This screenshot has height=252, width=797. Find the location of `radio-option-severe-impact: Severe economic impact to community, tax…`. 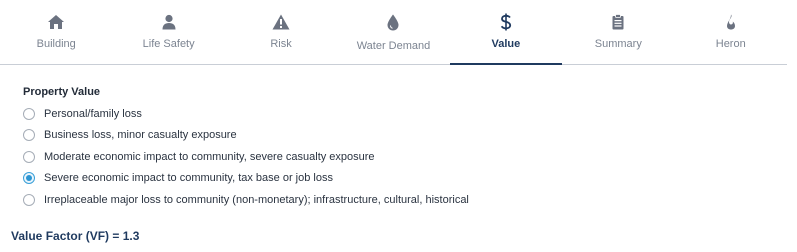

radio-option-severe-impact: Severe economic impact to community, tax… is located at coordinates (246, 179).